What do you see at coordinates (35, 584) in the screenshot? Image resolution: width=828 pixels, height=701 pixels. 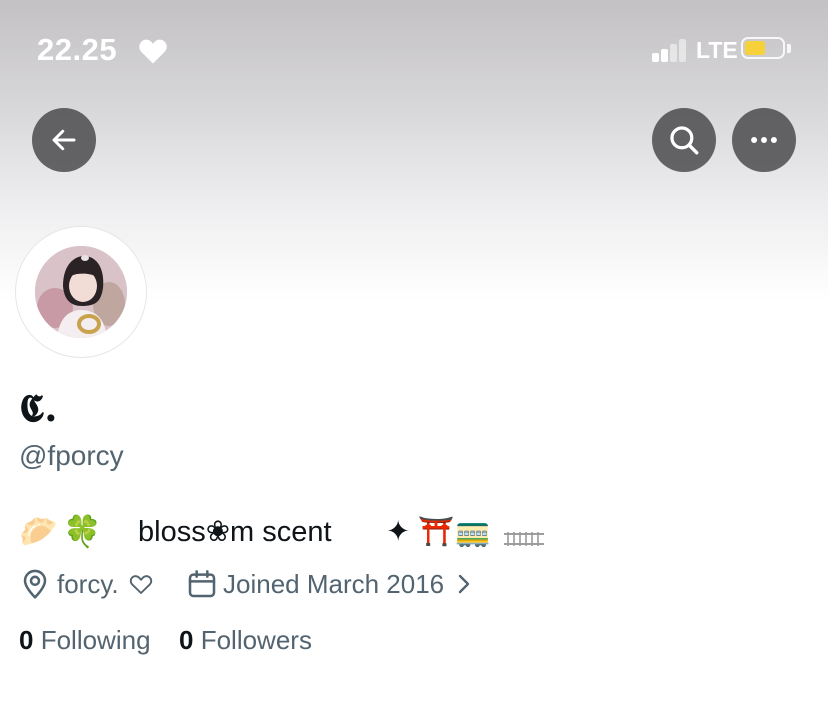 I see `location-pin-icon` at bounding box center [35, 584].